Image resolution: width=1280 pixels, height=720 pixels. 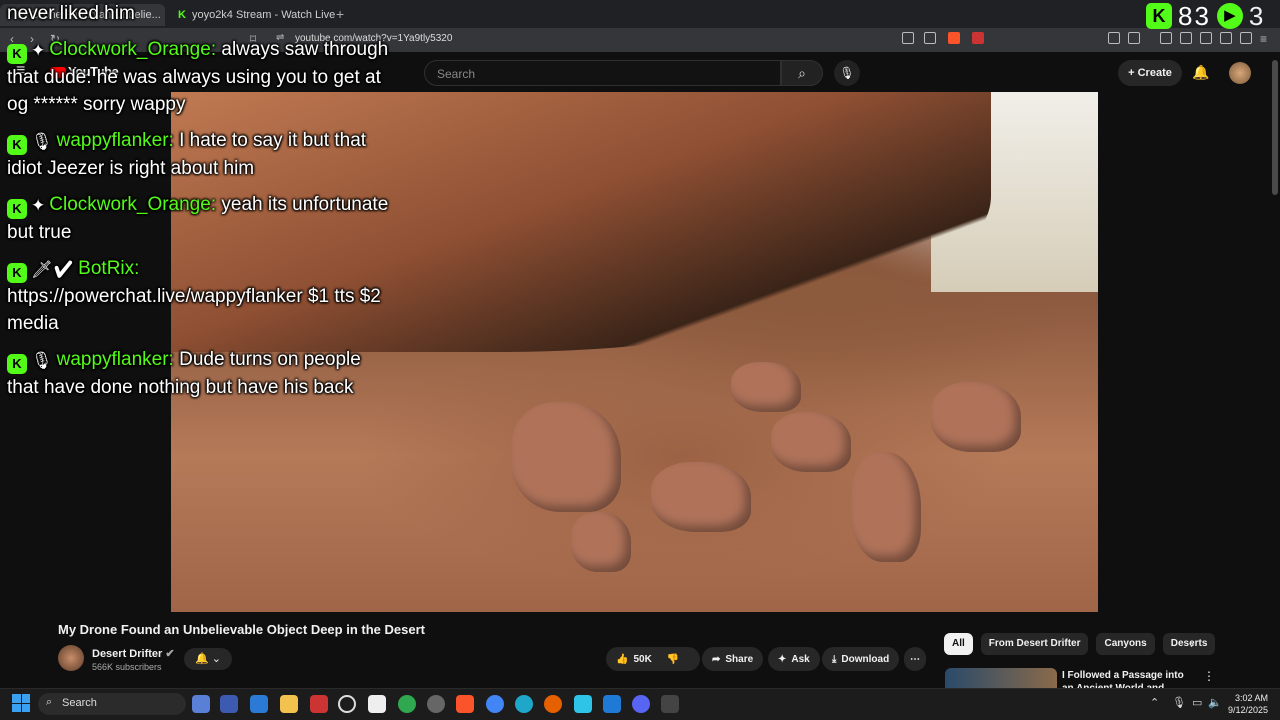 What do you see at coordinates (377, 704) in the screenshot?
I see `capcut-icon` at bounding box center [377, 704].